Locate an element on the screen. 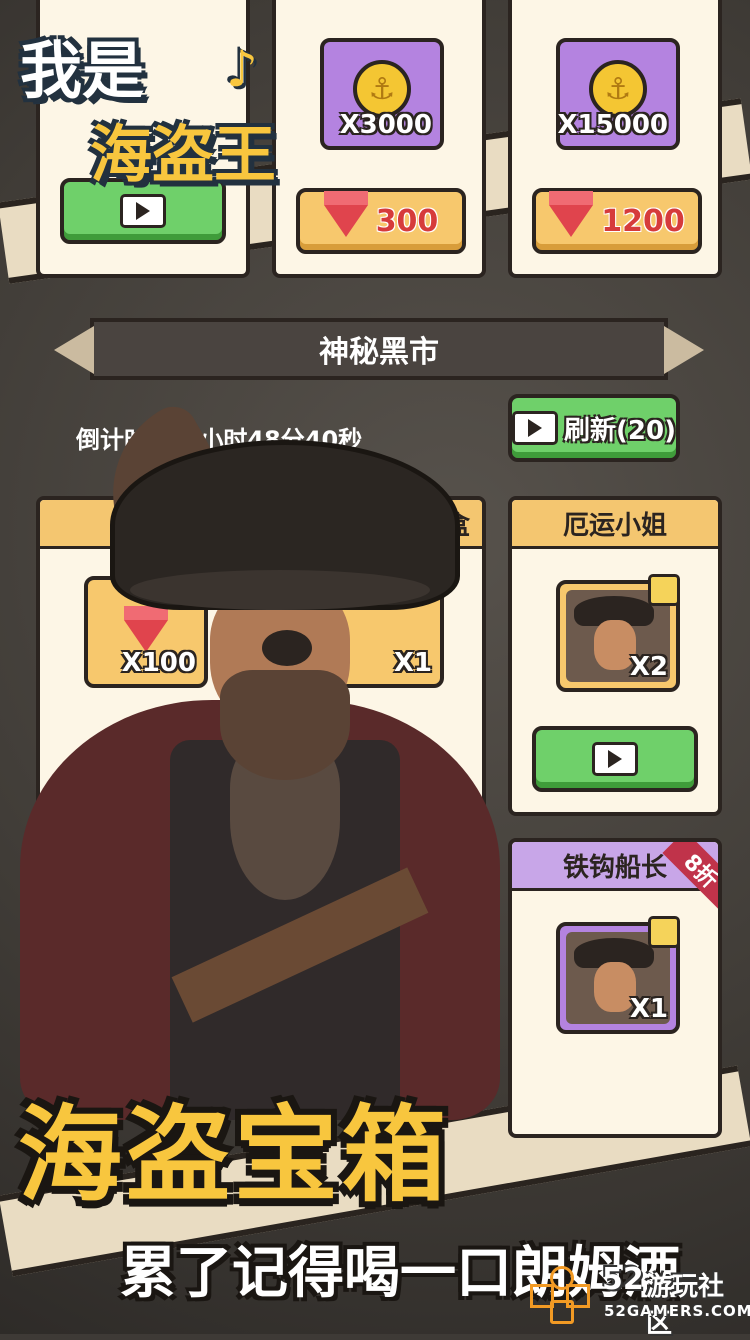 The image size is (750, 1340). item-qty: X1 is located at coordinates (648, 1009).